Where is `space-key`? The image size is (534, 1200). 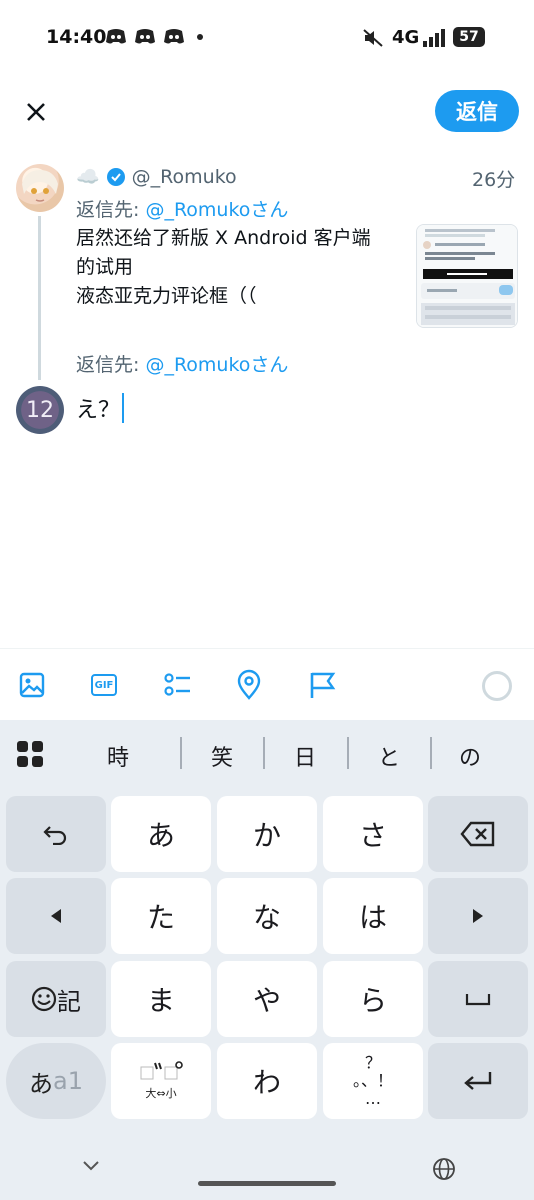
space-key is located at coordinates (478, 999).